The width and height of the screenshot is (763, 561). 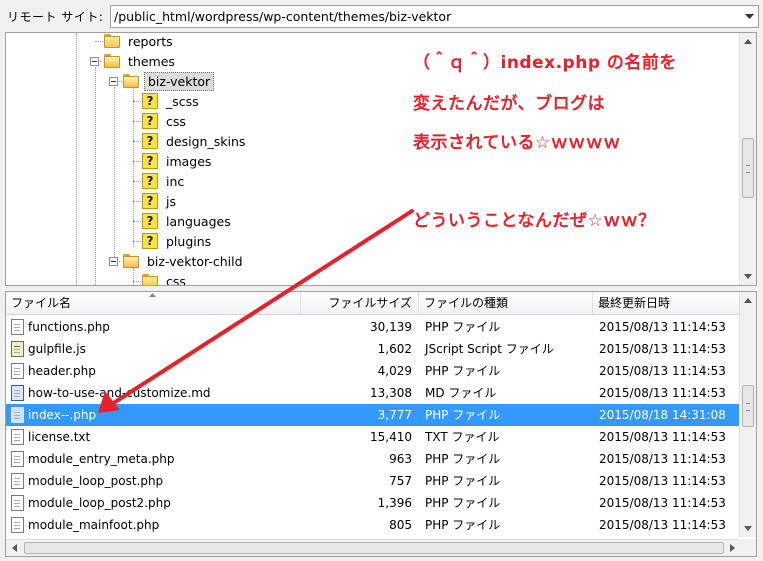 I want to click on tree-item-reports: reports, so click(x=140, y=42).